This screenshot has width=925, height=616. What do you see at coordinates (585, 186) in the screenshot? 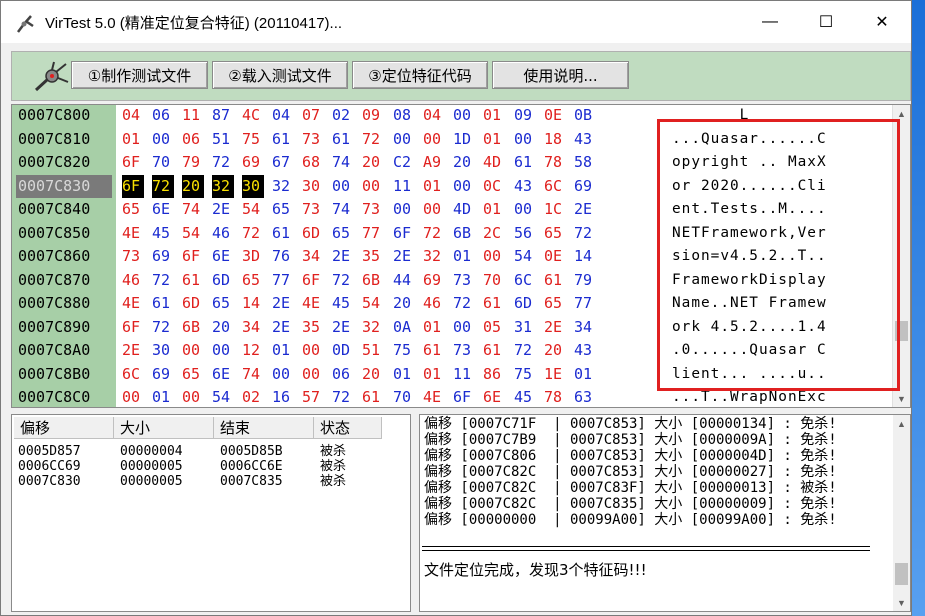
I see `hex-byte: 69` at bounding box center [585, 186].